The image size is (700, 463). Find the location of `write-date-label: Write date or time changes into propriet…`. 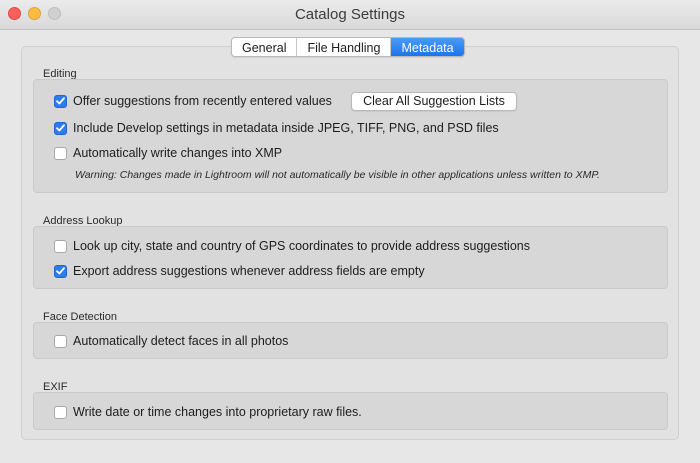

write-date-label: Write date or time changes into propriet… is located at coordinates (217, 412).